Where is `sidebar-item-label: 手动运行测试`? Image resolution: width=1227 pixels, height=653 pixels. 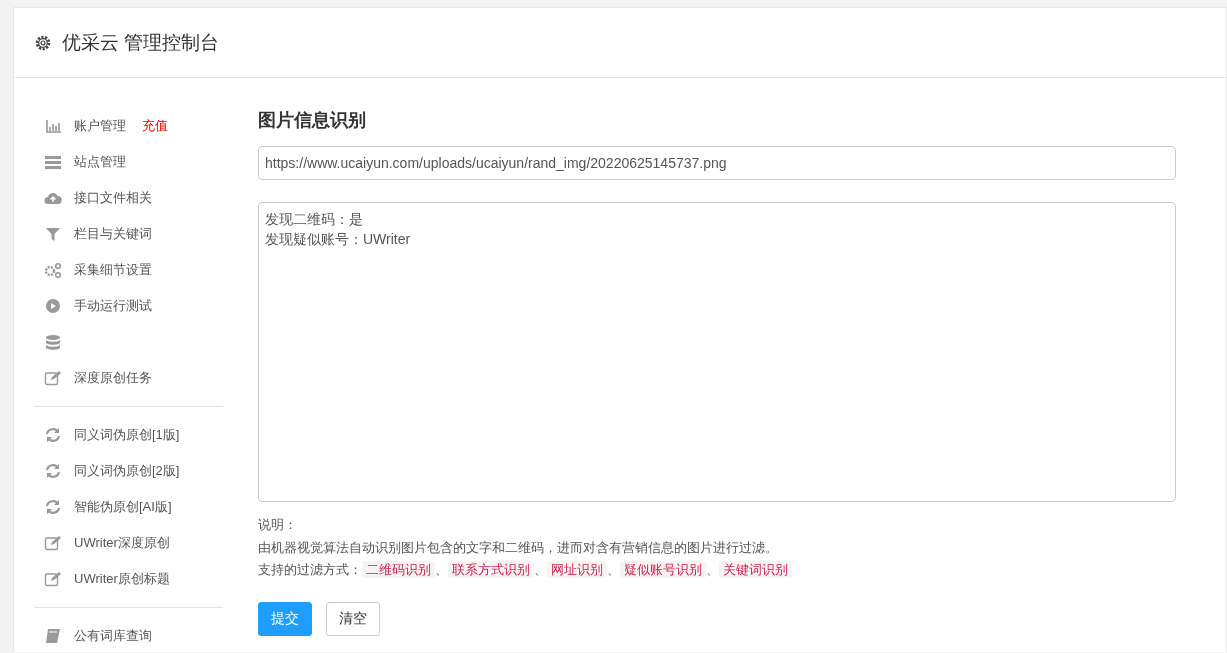
sidebar-item-label: 手动运行测试 is located at coordinates (113, 306).